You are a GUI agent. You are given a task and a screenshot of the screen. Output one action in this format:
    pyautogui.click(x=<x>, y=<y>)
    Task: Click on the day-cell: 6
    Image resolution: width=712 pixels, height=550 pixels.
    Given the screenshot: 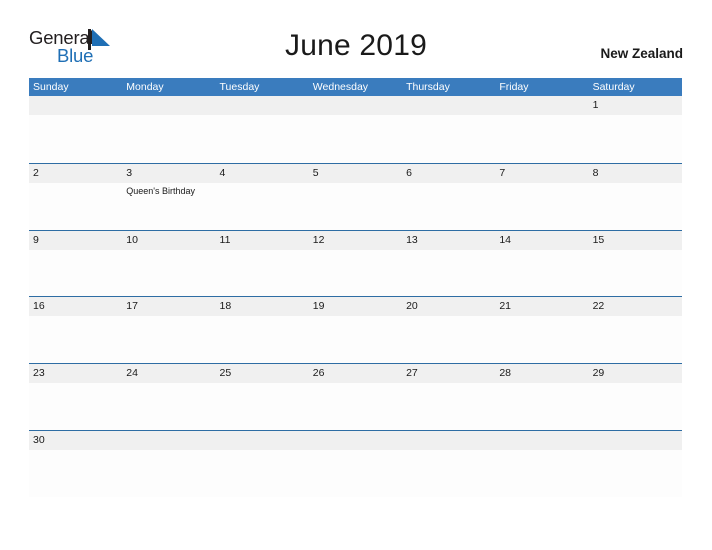 What is the action you would take?
    pyautogui.click(x=448, y=197)
    